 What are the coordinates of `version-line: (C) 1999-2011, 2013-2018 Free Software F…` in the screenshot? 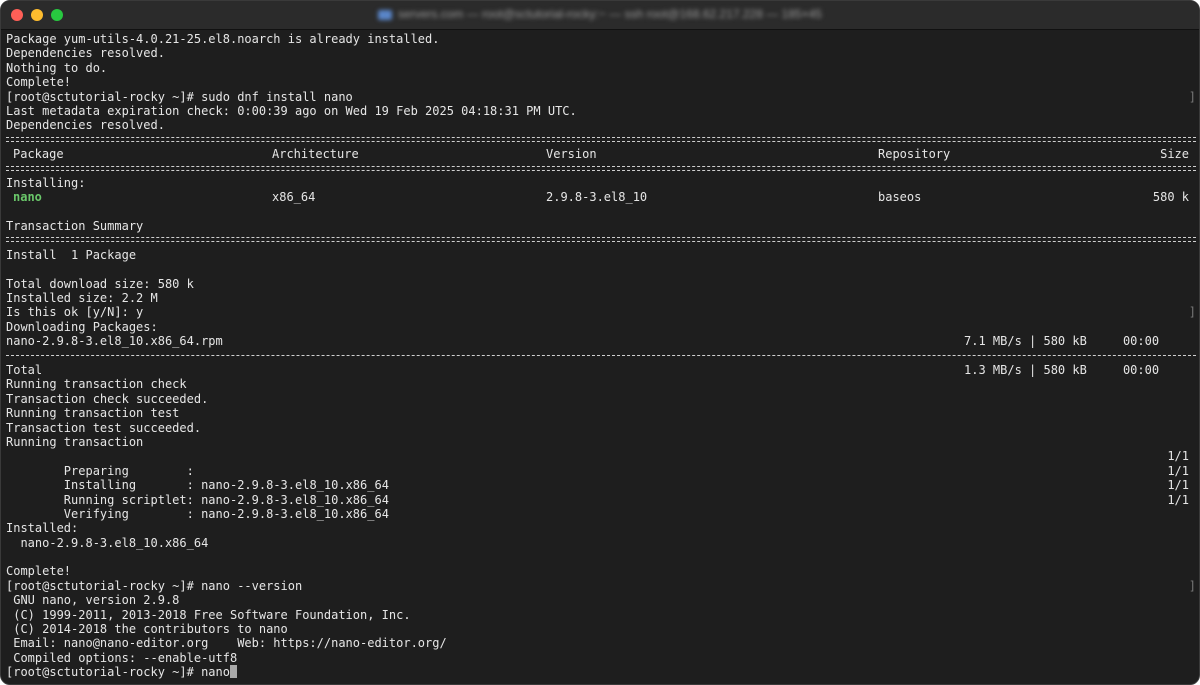 It's located at (208, 614).